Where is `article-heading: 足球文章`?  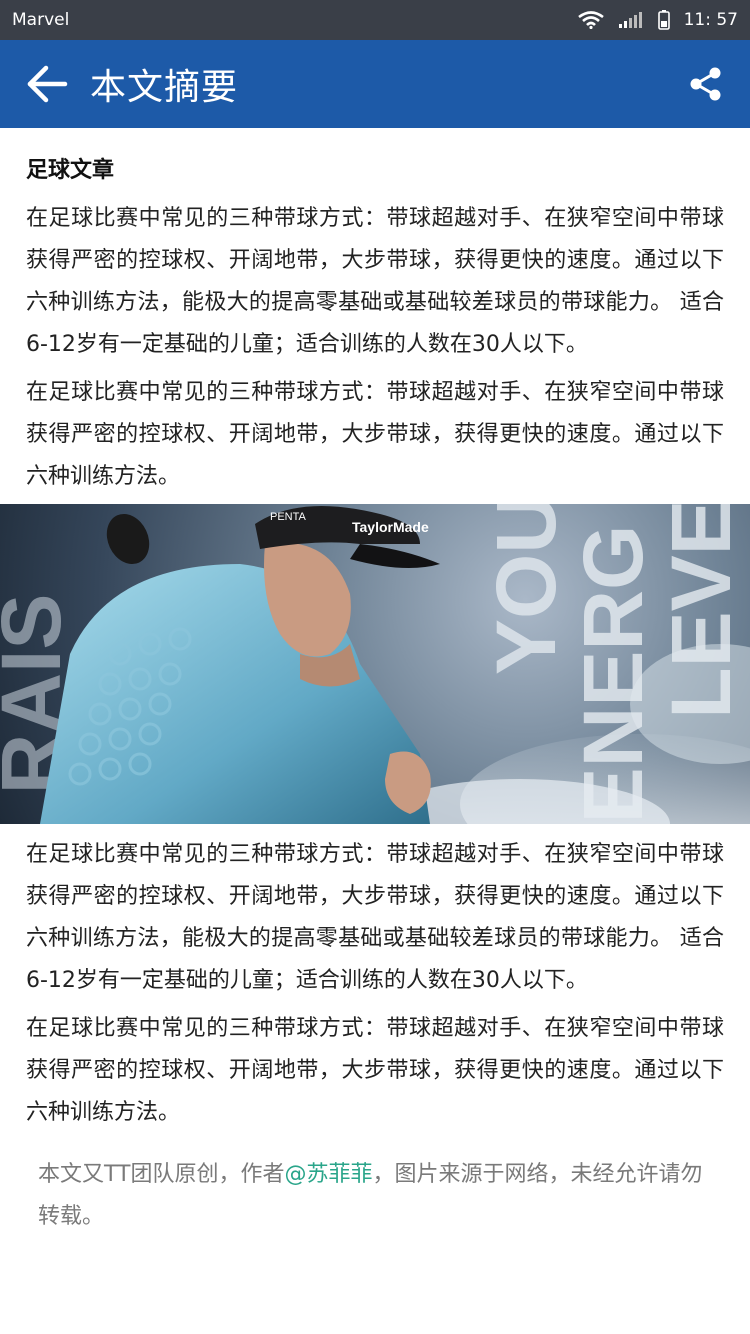
article-heading: 足球文章 is located at coordinates (70, 170).